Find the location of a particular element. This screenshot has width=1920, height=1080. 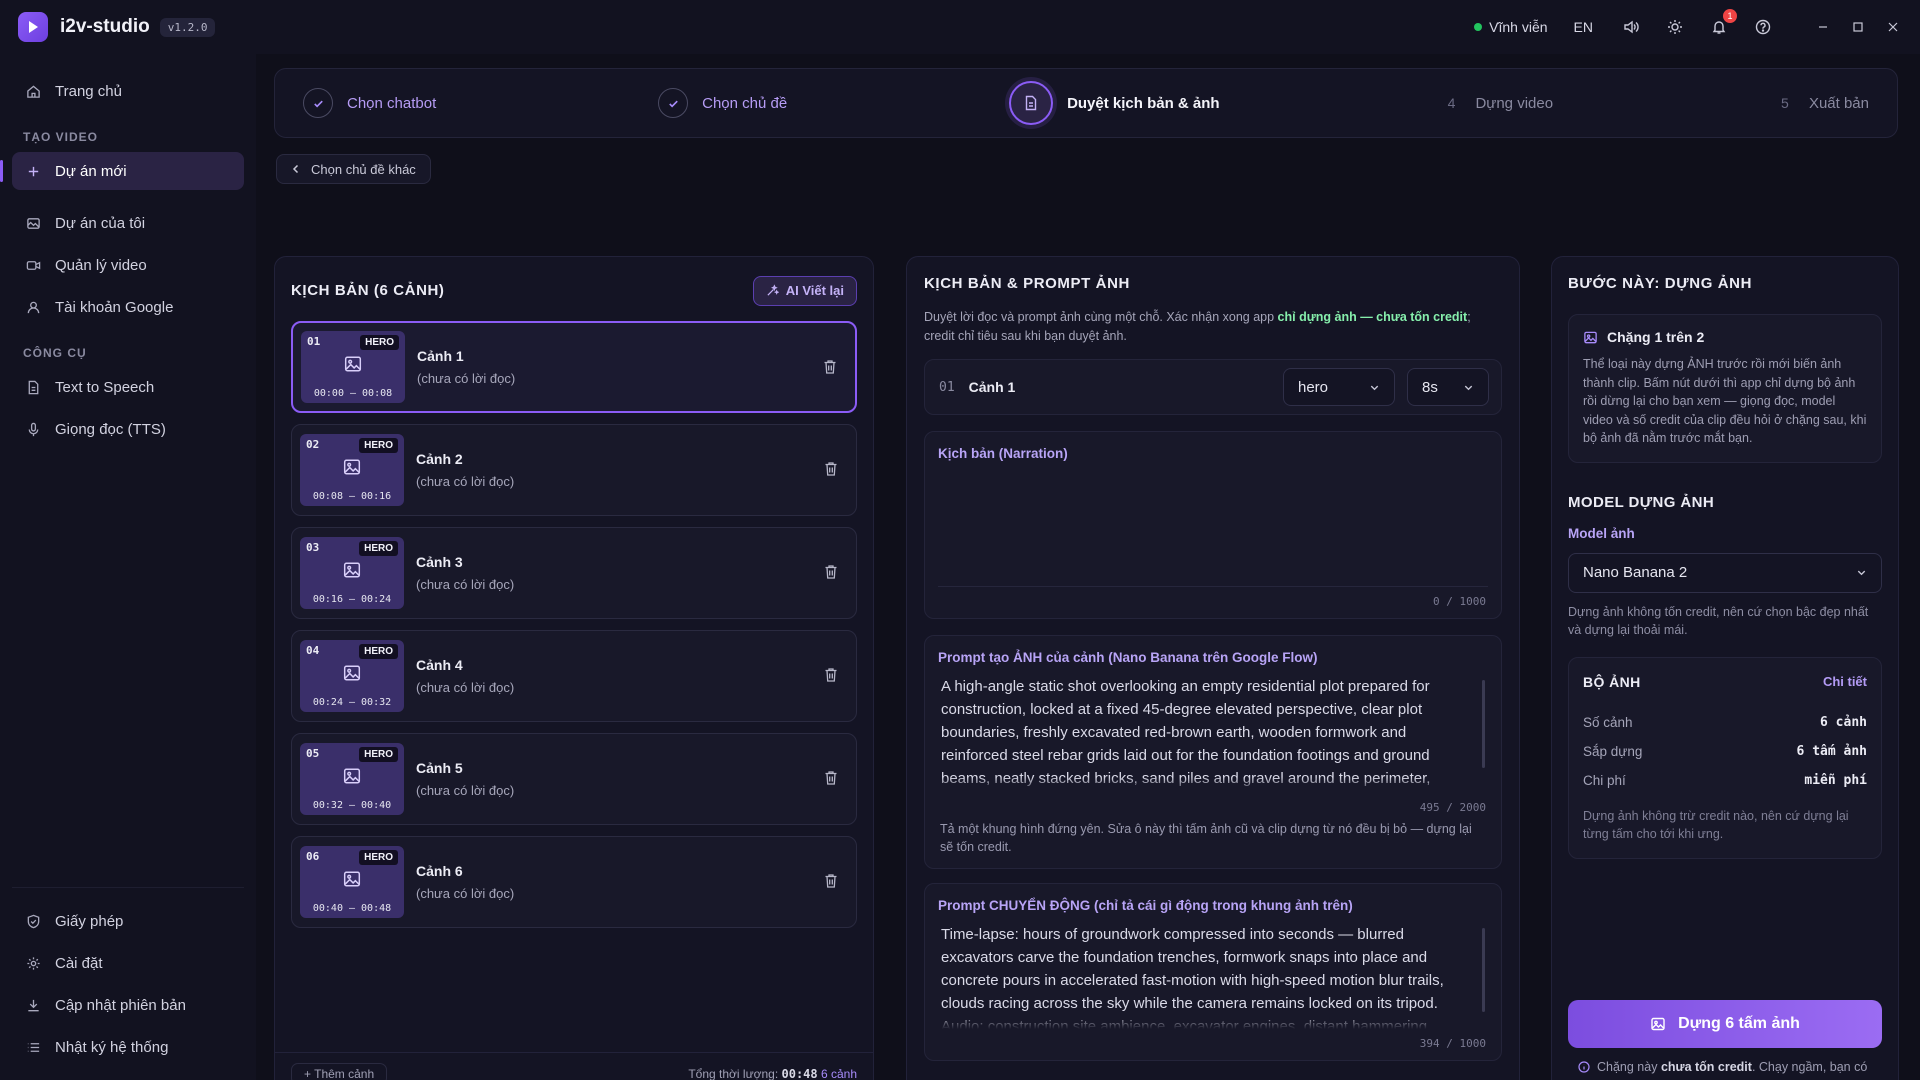

user-icon is located at coordinates (33, 307).